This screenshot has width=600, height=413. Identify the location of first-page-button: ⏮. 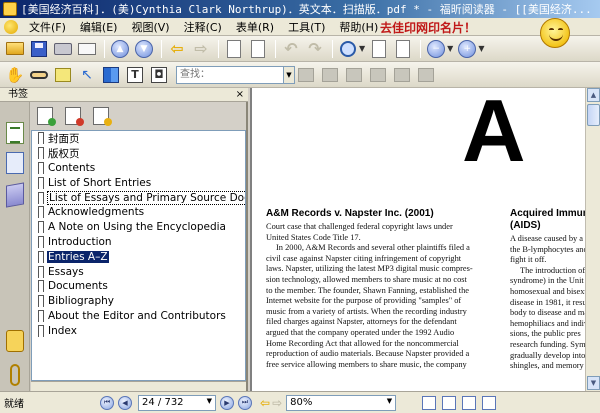
(107, 402).